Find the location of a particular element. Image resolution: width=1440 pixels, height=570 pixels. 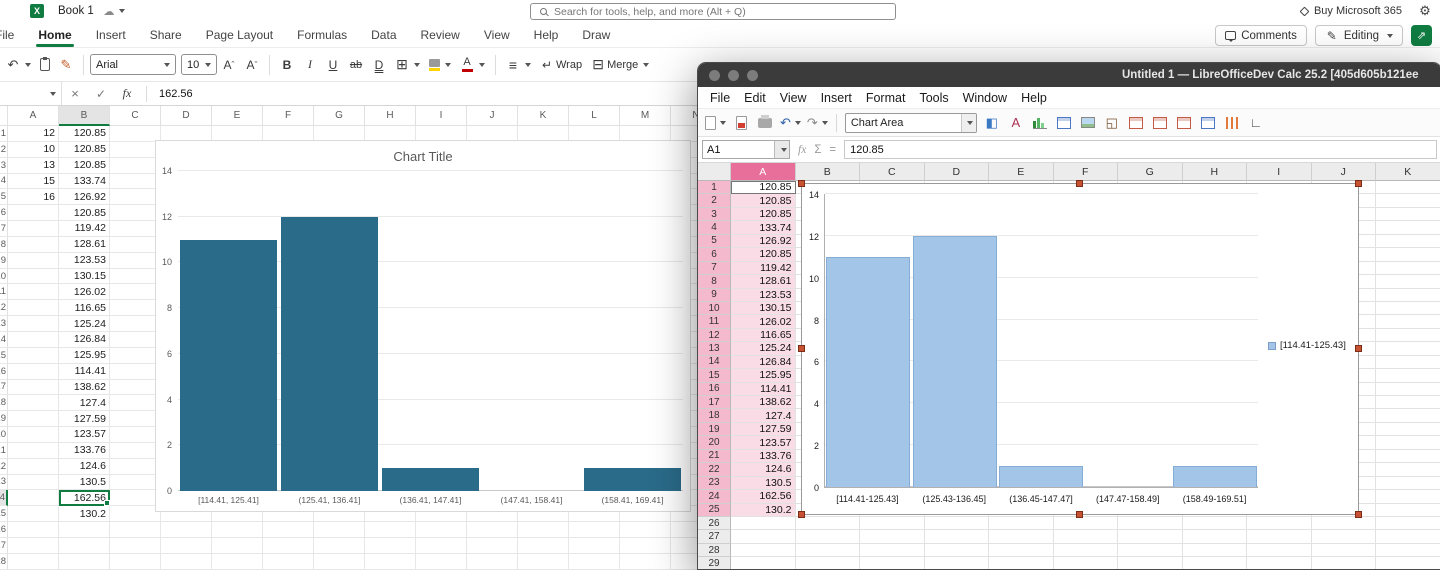

enter-button is located at coordinates (101, 94).